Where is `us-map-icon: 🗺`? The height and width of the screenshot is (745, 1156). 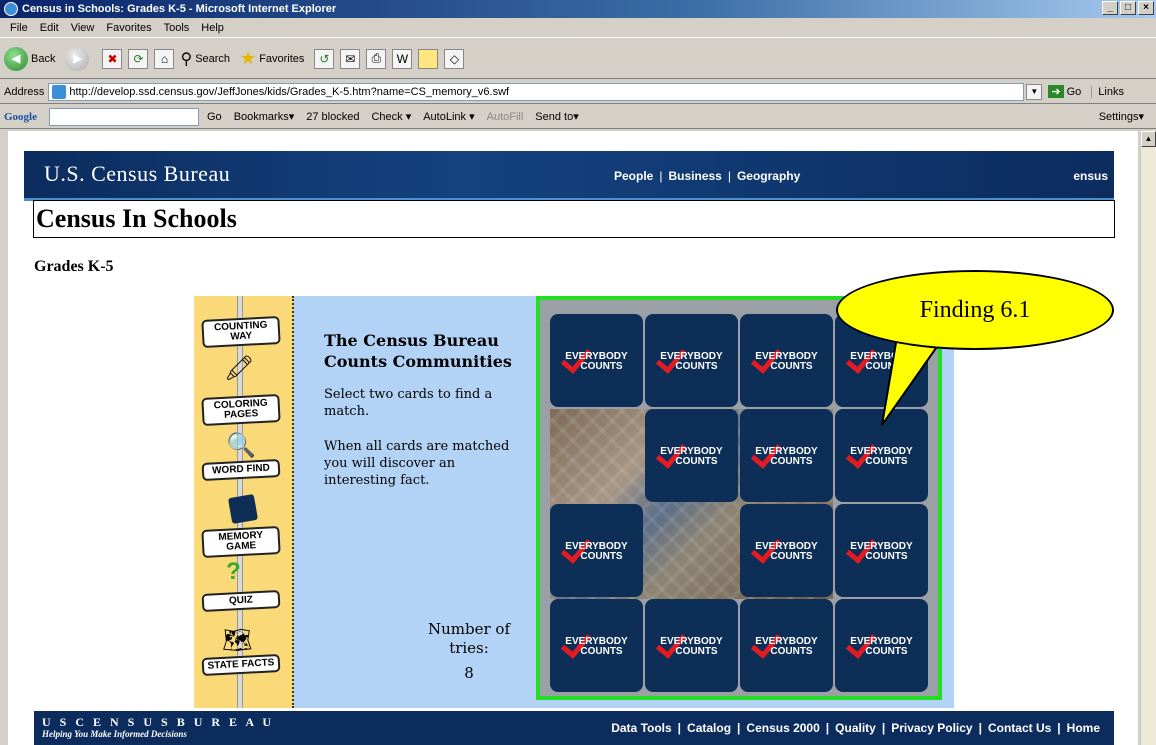
us-map-icon: 🗺 is located at coordinates (237, 640).